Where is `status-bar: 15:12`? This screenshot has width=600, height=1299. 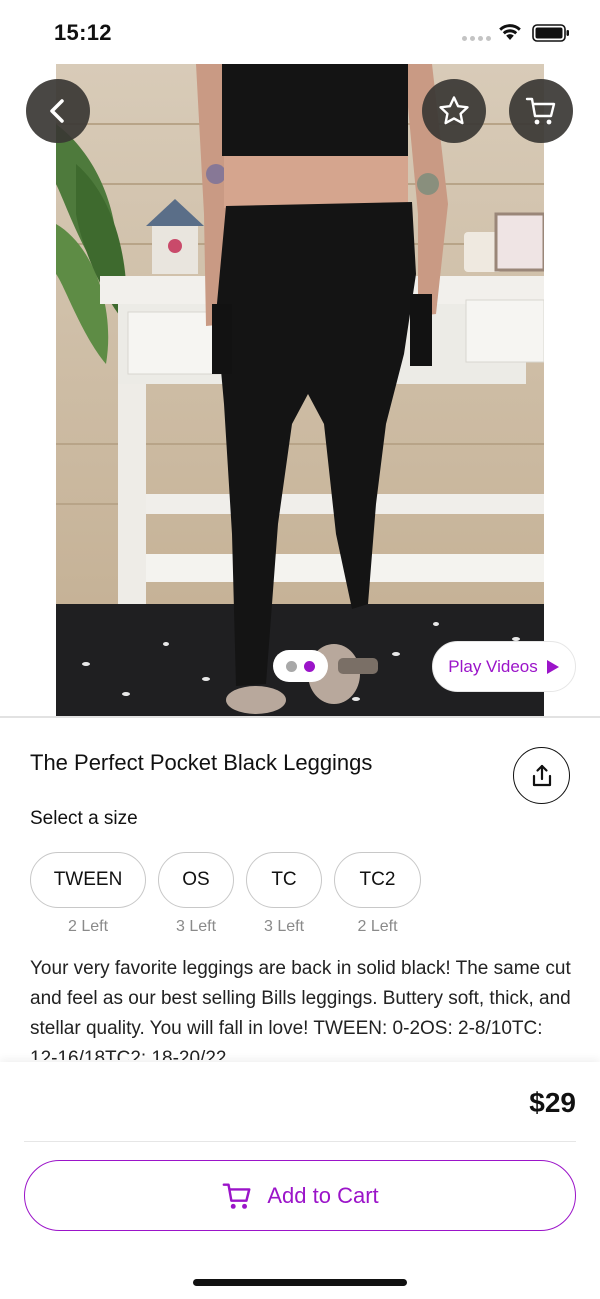
status-bar: 15:12 is located at coordinates (300, 32).